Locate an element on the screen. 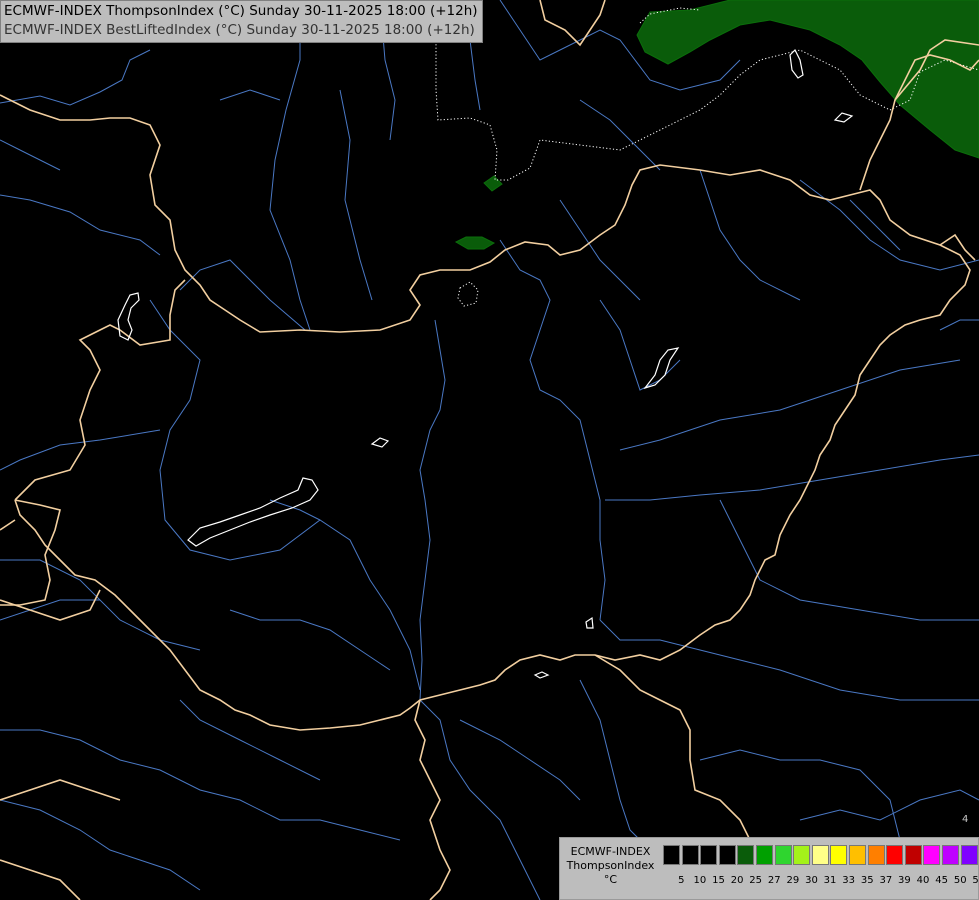  legend-tick-label: 55 is located at coordinates (975, 880).